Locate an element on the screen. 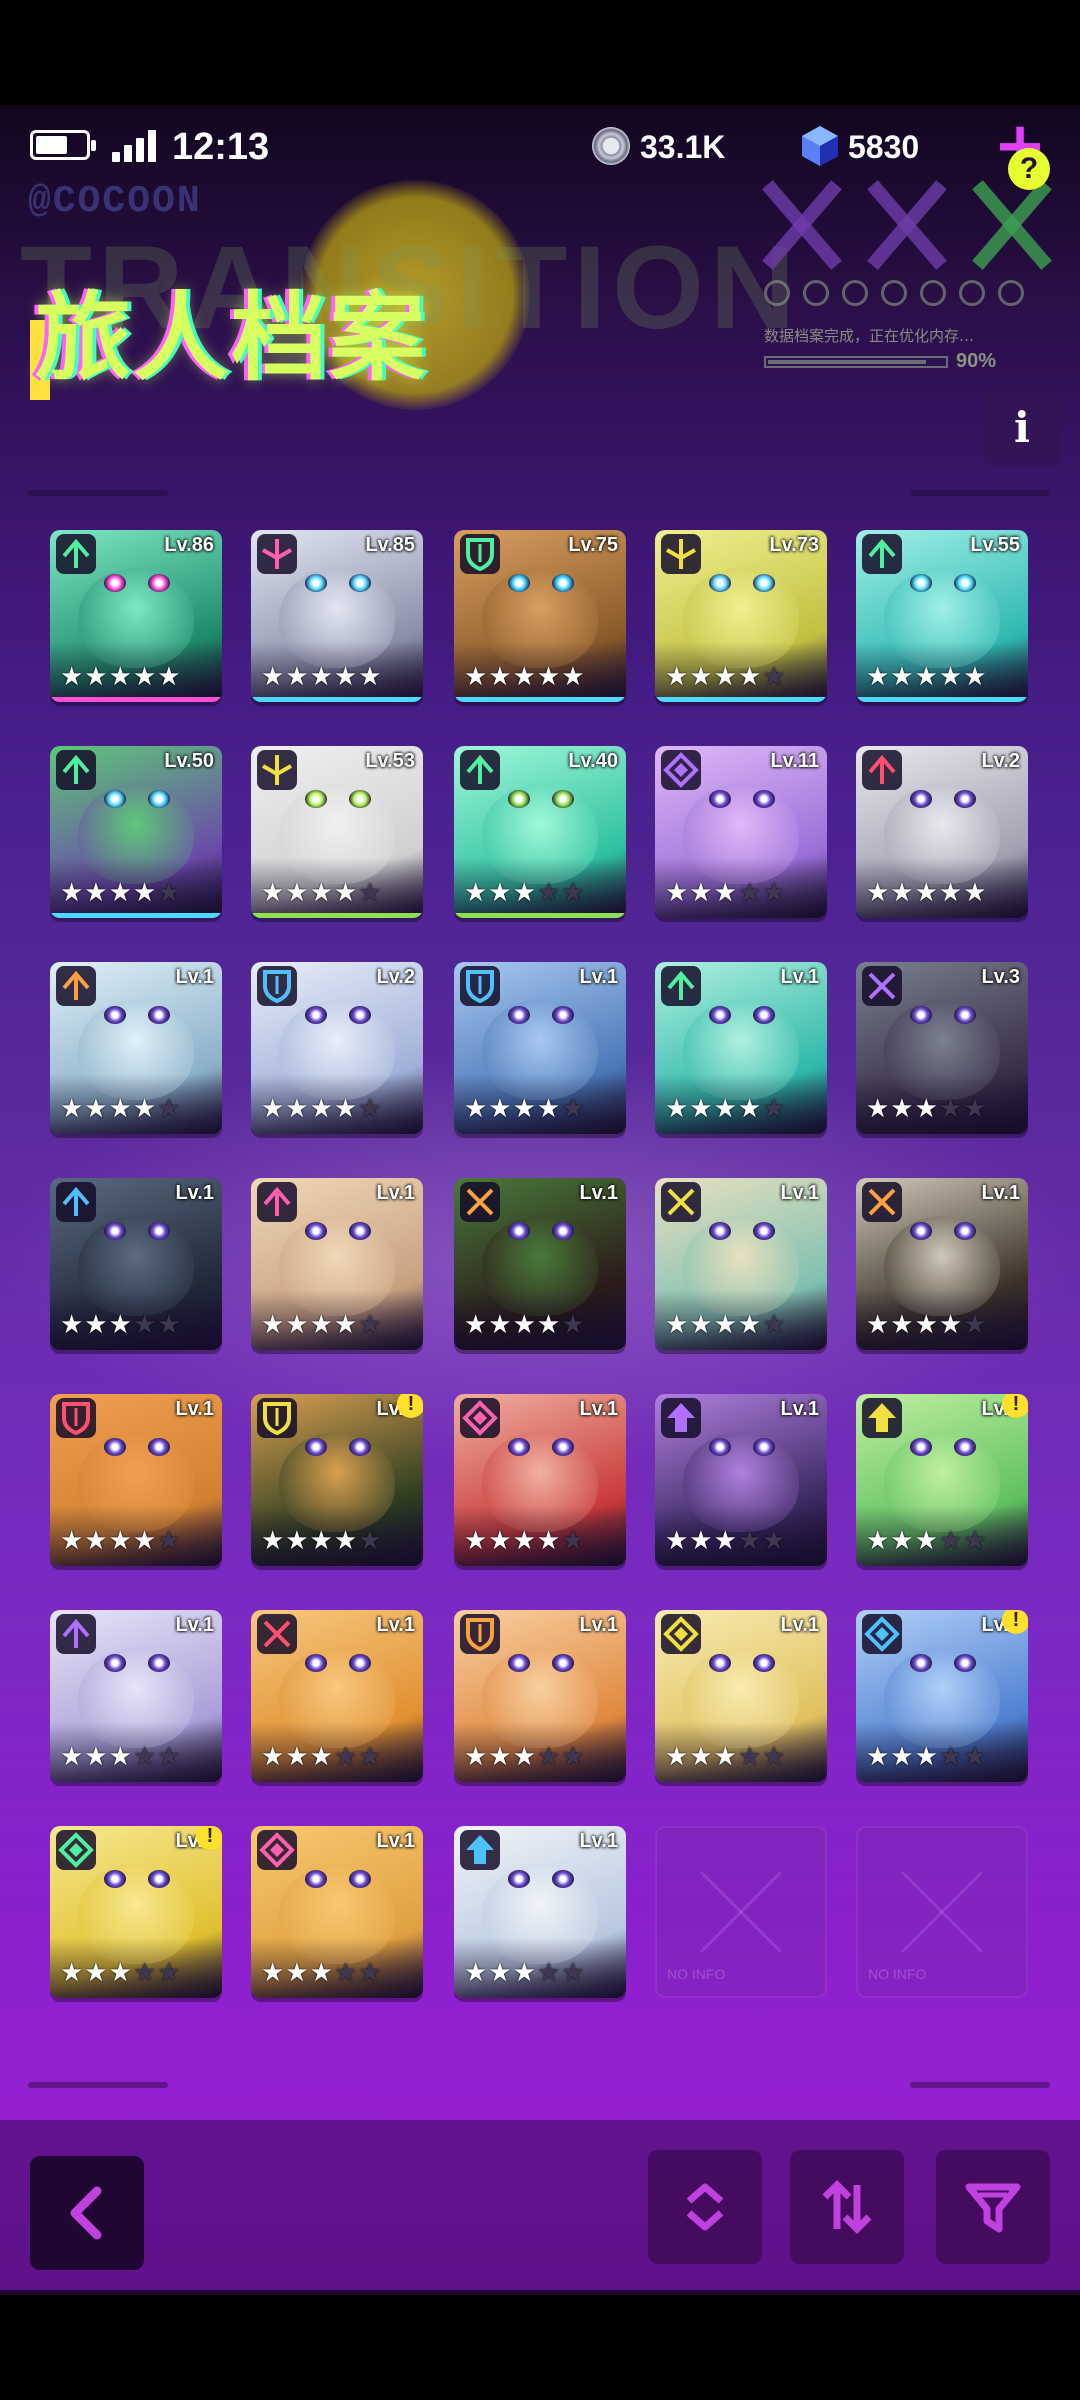 This screenshot has width=1080, height=2400. no-info-label: NO INFO is located at coordinates (897, 1974).